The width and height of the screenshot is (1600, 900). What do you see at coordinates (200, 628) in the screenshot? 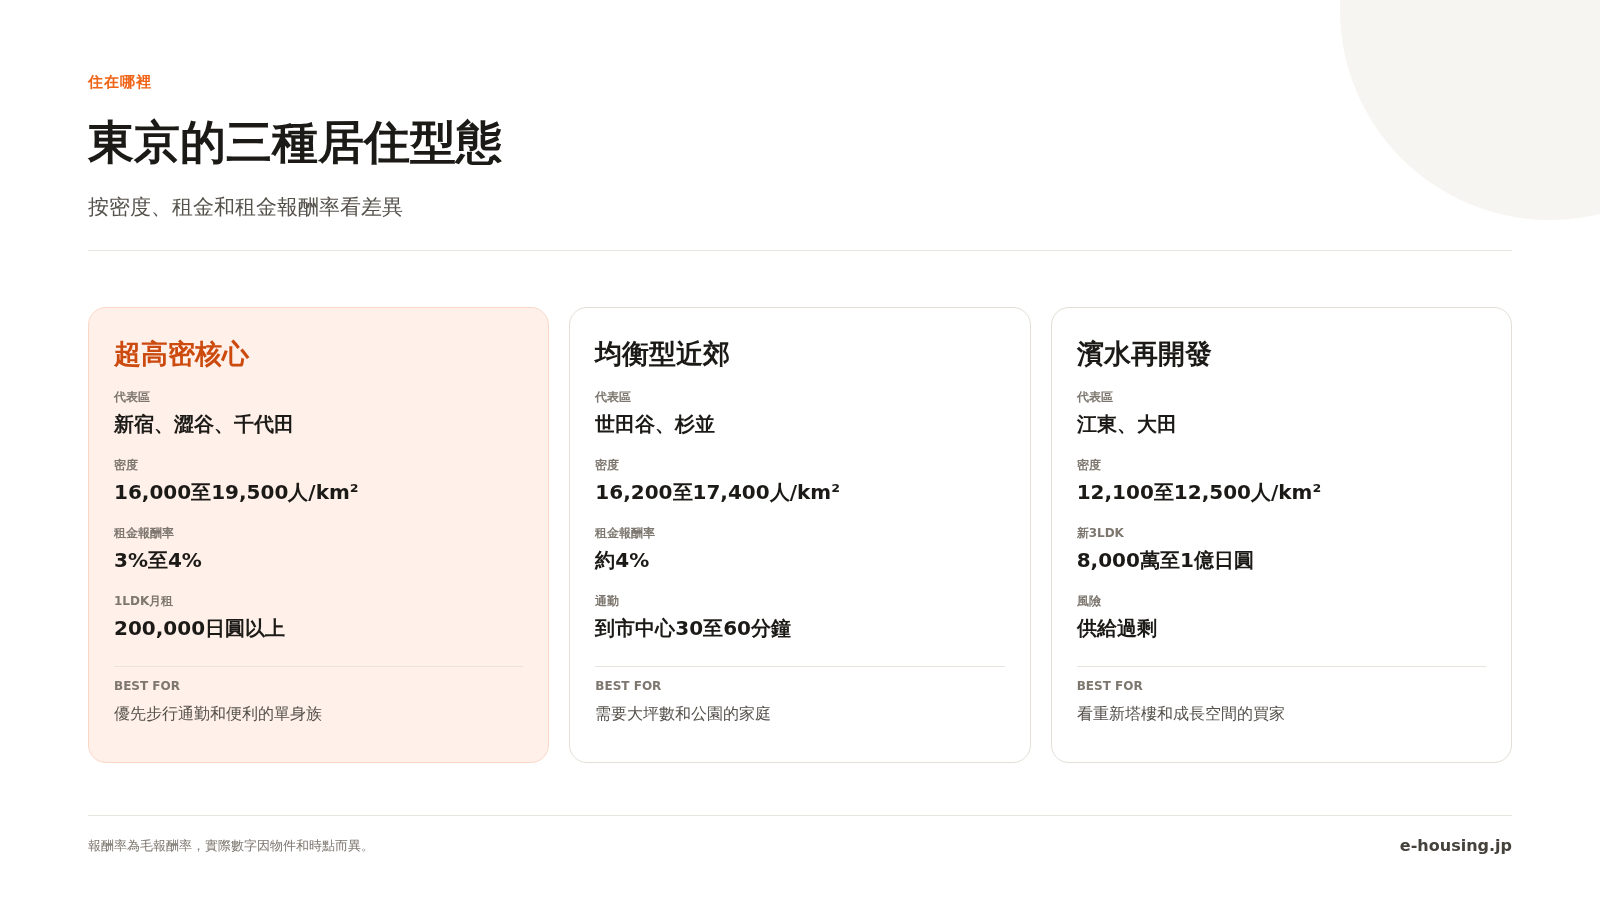
I see `fact-value: 200,000日圓以上` at bounding box center [200, 628].